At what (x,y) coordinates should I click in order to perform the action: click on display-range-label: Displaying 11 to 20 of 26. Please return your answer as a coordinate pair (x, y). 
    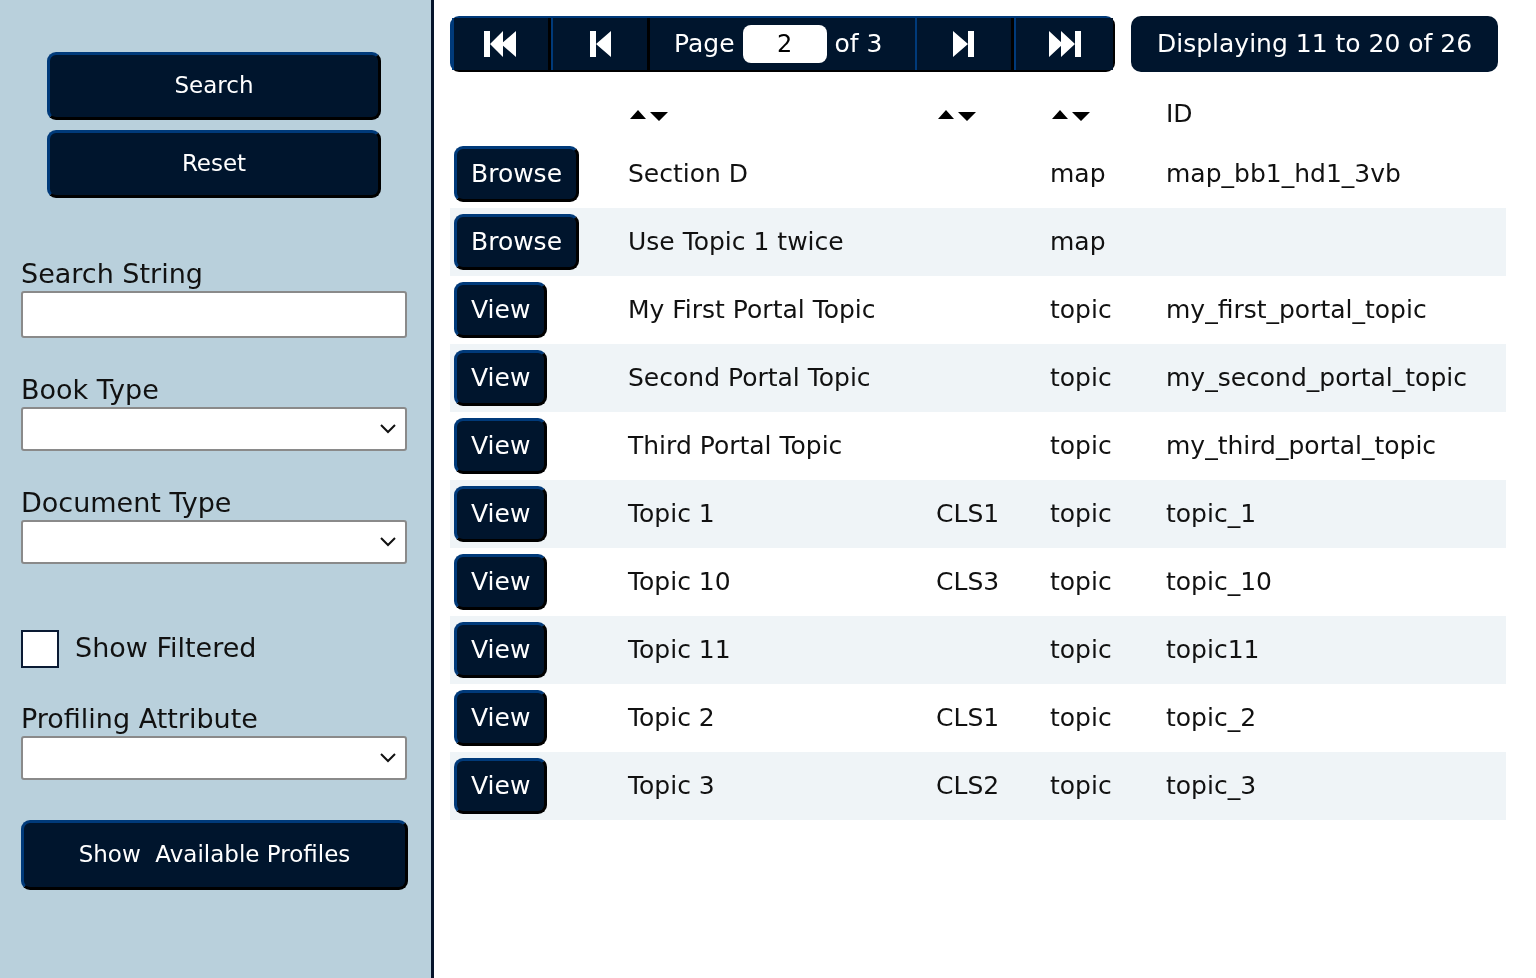
    Looking at the image, I should click on (1315, 44).